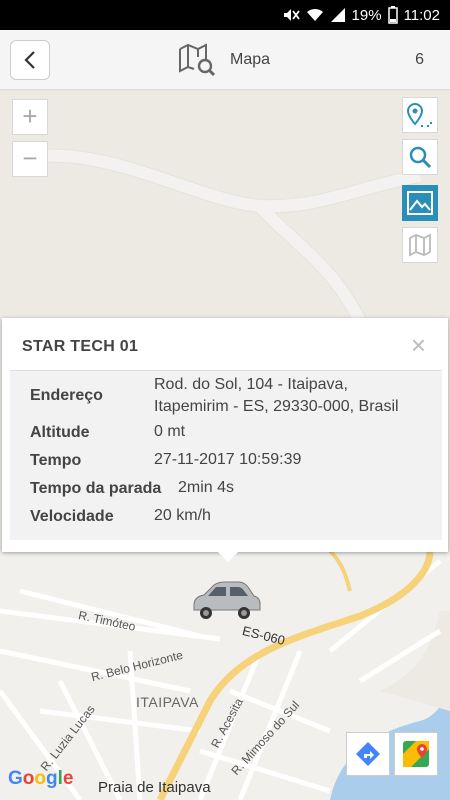 This screenshot has width=450, height=800. I want to click on route-button, so click(420, 115).